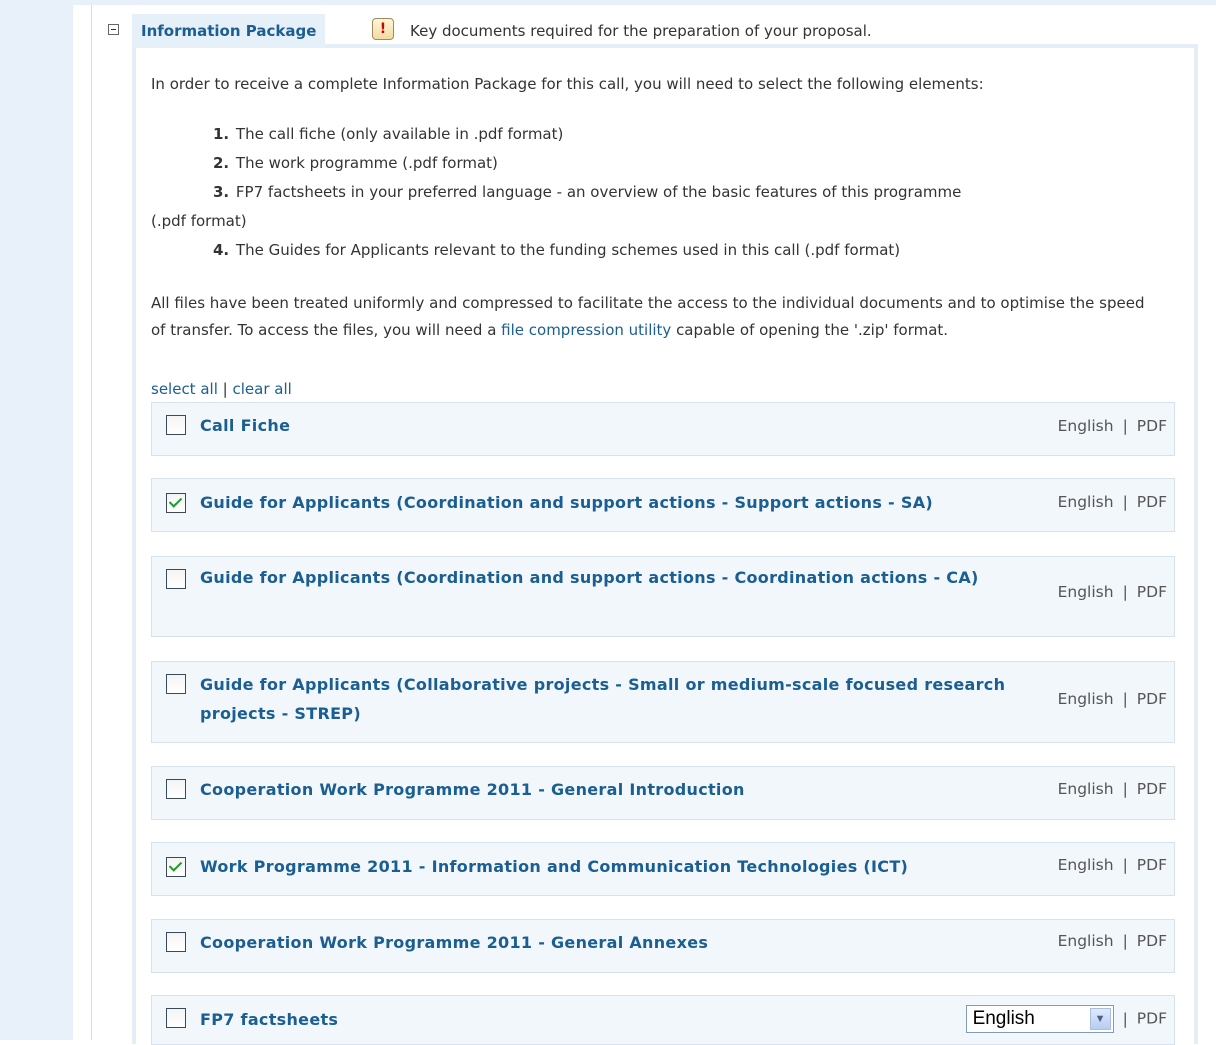 Image resolution: width=1216 pixels, height=1045 pixels. What do you see at coordinates (245, 425) in the screenshot?
I see `document-title: Call Fiche` at bounding box center [245, 425].